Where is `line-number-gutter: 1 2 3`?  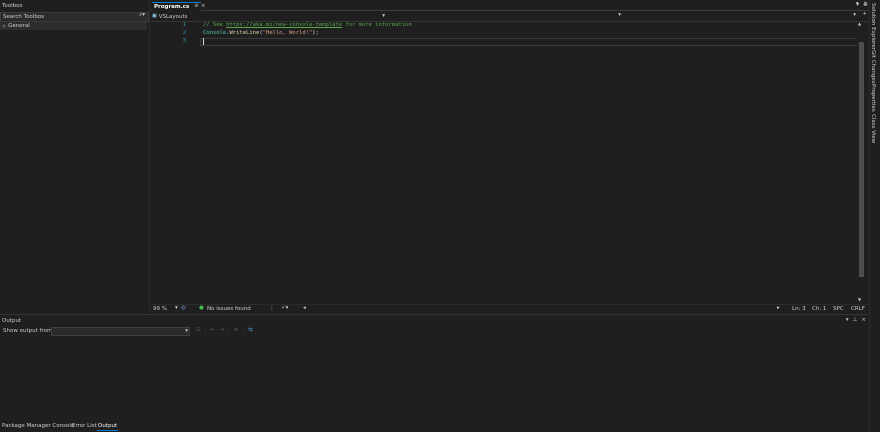 line-number-gutter: 1 2 3 is located at coordinates (171, 162).